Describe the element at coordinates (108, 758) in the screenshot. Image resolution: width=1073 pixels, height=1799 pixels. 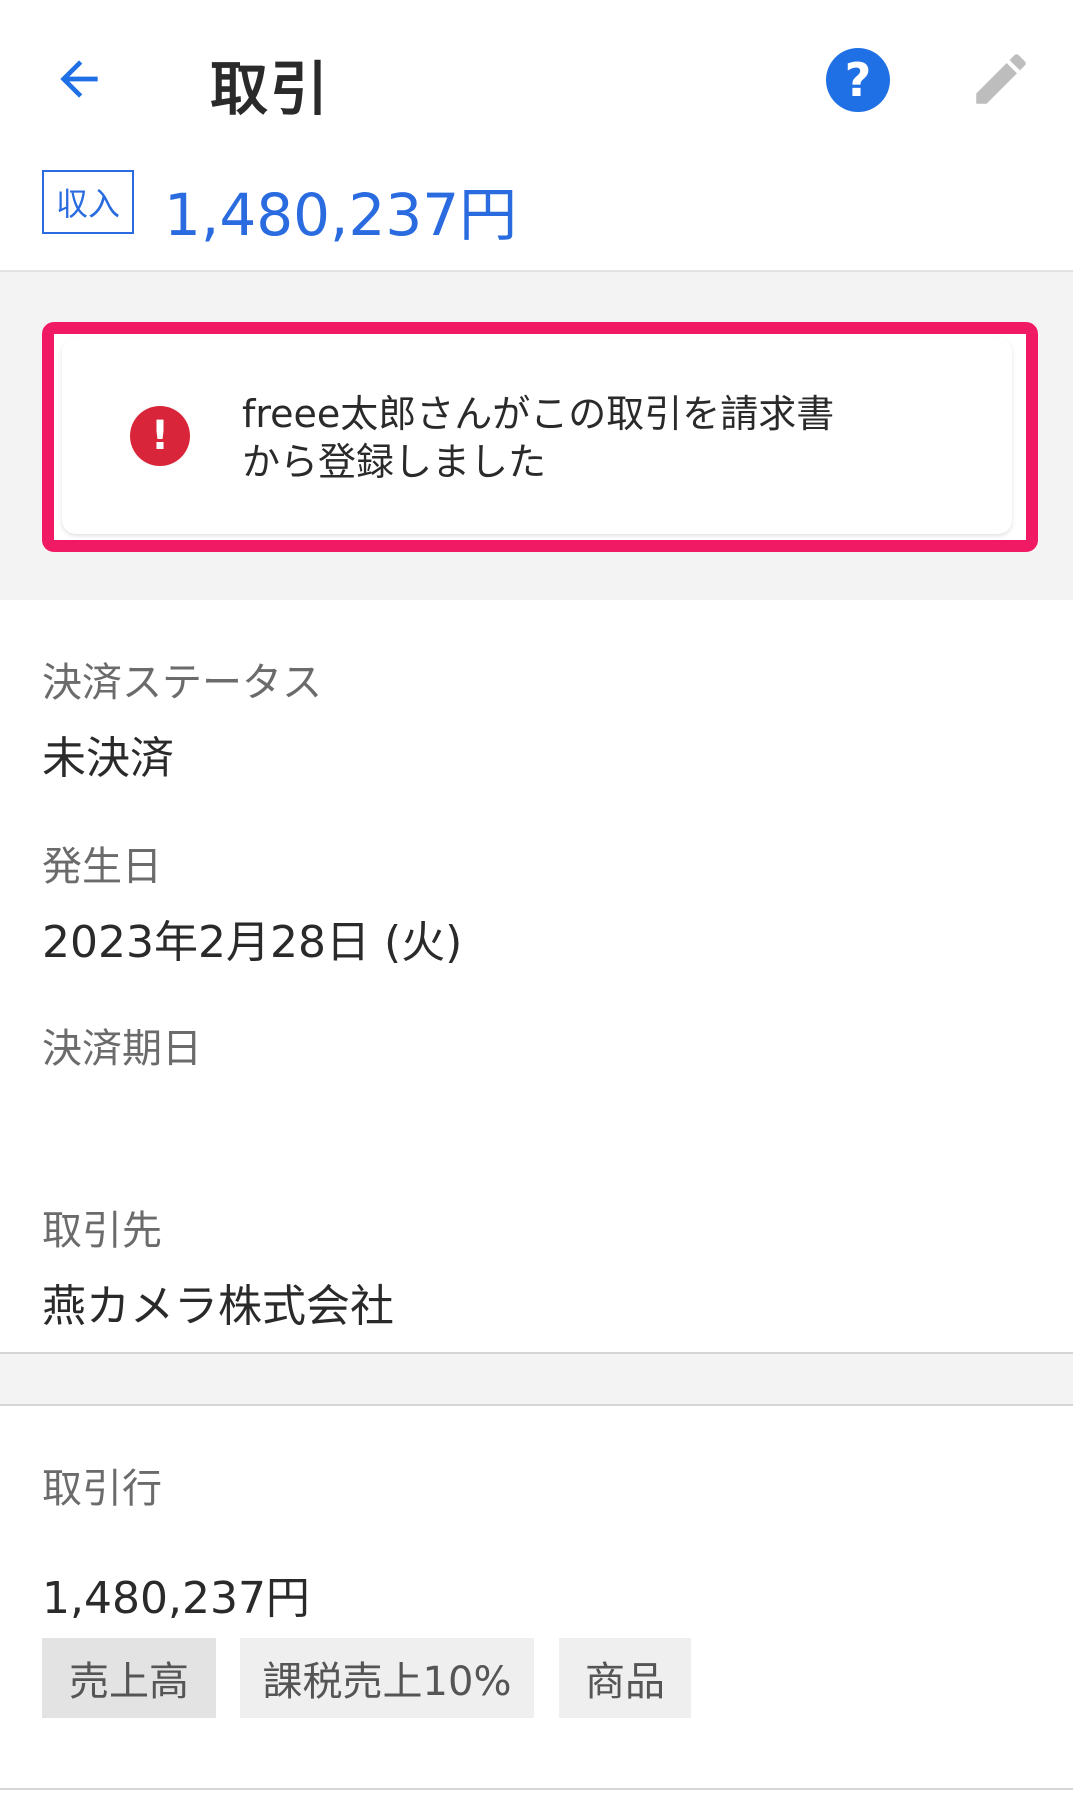
I see `payment-status-value: 未決済` at that location.